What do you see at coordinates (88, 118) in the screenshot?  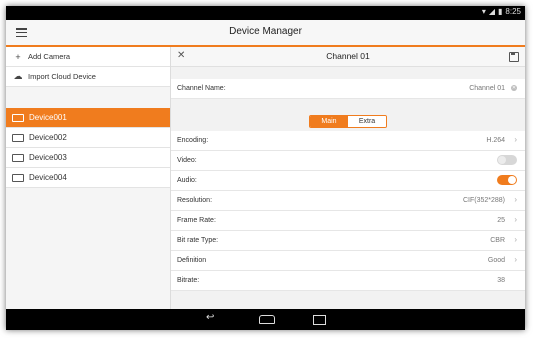 I see `device-item-device001: Device001` at bounding box center [88, 118].